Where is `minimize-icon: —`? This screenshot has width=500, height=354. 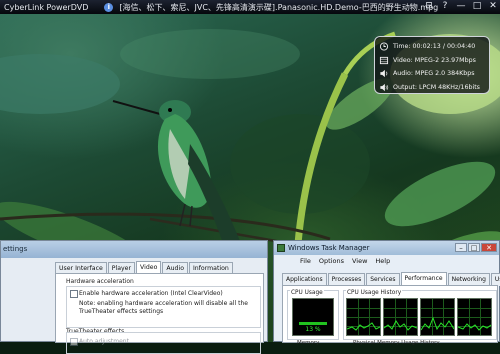
minimize-icon: — is located at coordinates (461, 6).